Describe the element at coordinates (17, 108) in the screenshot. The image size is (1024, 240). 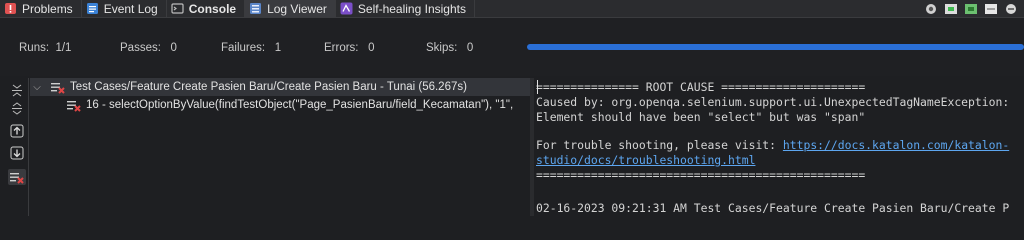
I see `expand-all-icon` at that location.